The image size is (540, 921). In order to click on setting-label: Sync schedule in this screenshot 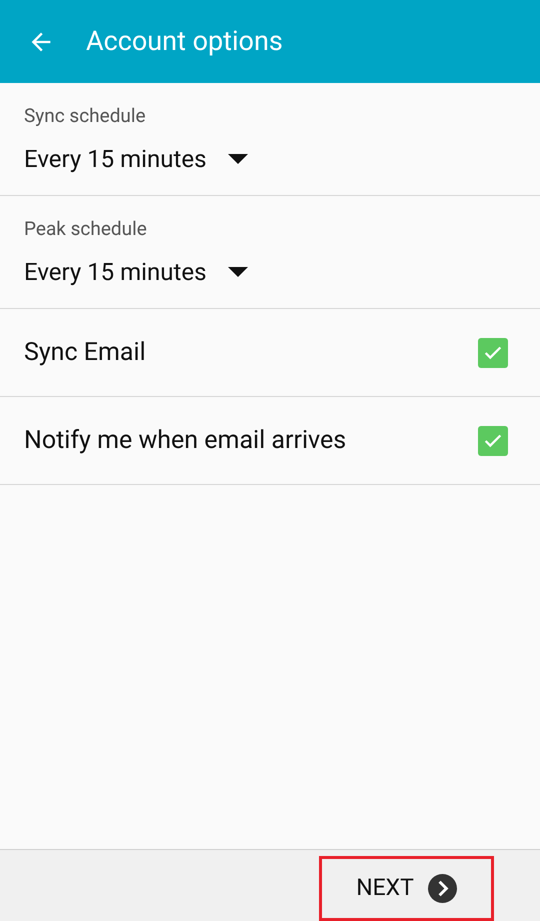, I will do `click(85, 116)`.